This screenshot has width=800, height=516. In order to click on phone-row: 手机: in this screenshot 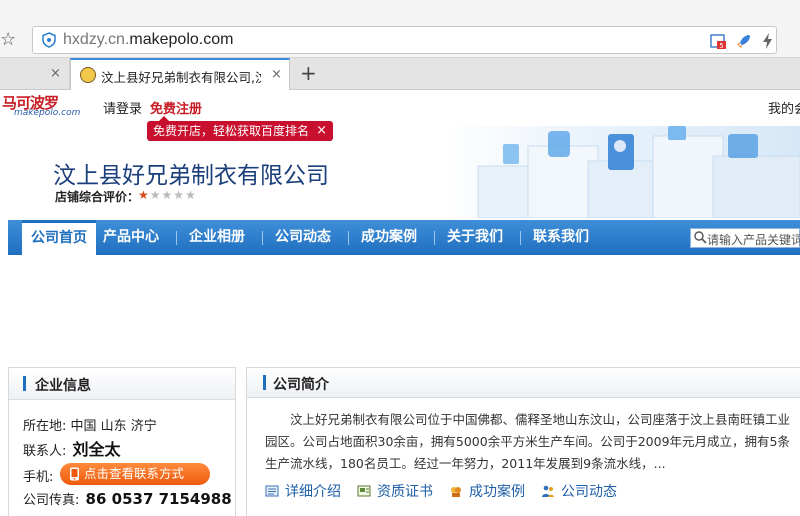, I will do `click(38, 475)`.